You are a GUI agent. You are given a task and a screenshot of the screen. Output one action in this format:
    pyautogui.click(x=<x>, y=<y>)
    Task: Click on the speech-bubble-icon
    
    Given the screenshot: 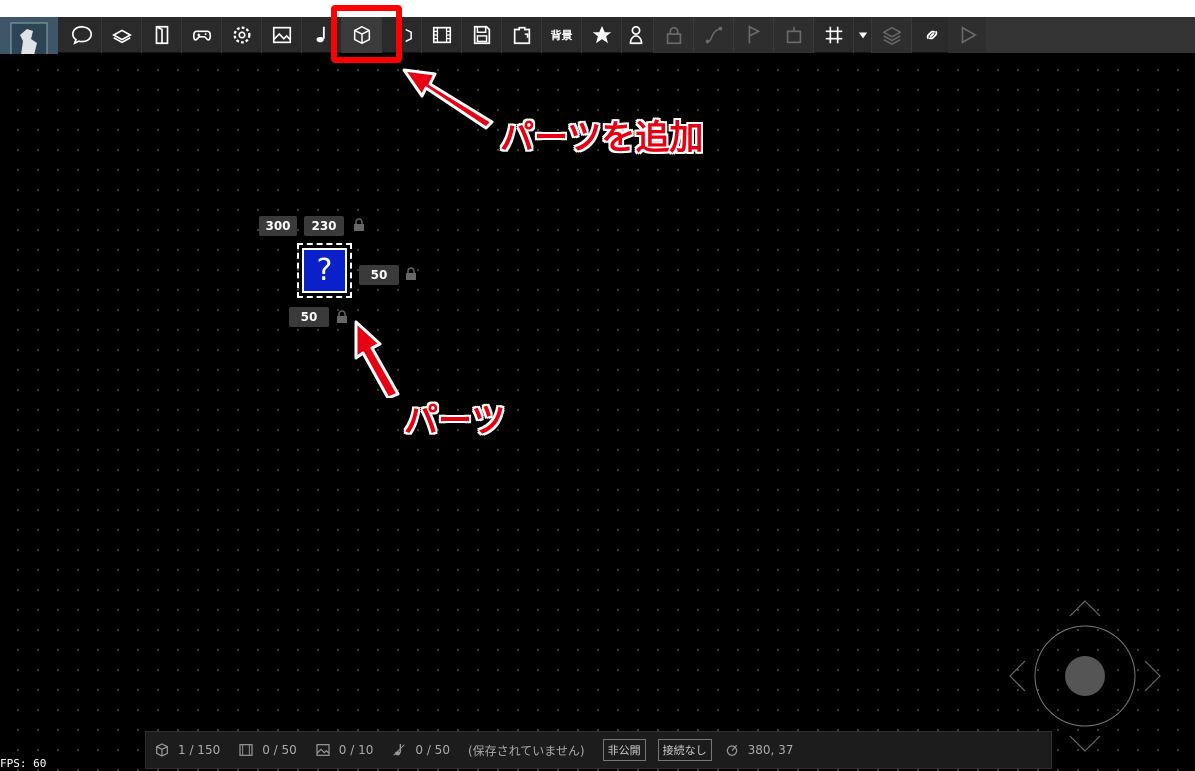 What is the action you would take?
    pyautogui.click(x=82, y=35)
    